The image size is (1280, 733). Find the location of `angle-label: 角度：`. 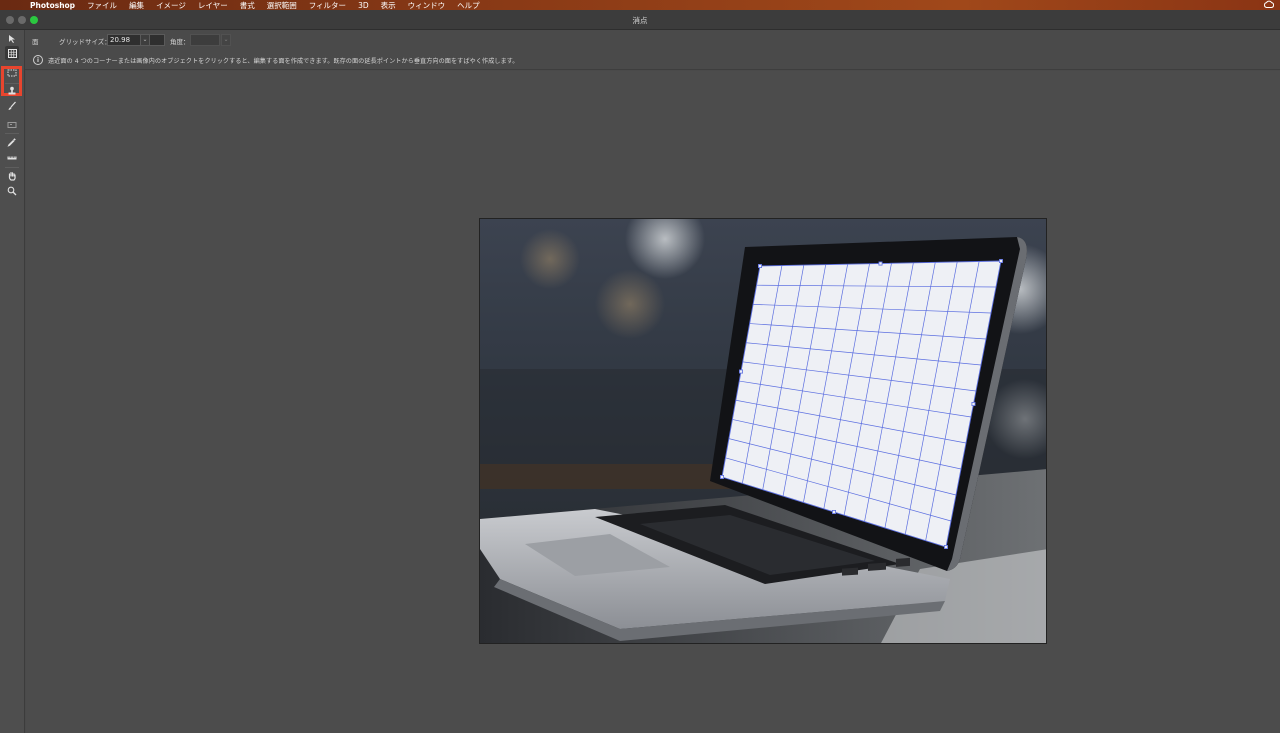

angle-label: 角度： is located at coordinates (180, 42).